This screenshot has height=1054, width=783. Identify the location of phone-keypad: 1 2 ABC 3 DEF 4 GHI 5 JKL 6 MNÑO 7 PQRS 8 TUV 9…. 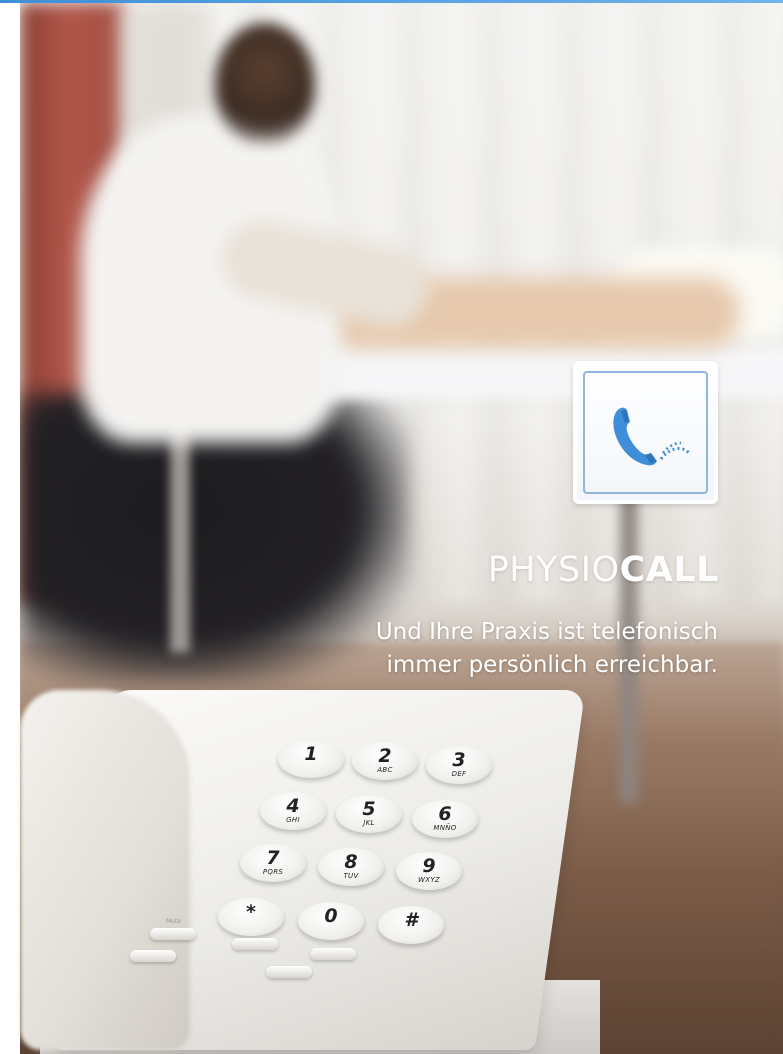
(350, 855).